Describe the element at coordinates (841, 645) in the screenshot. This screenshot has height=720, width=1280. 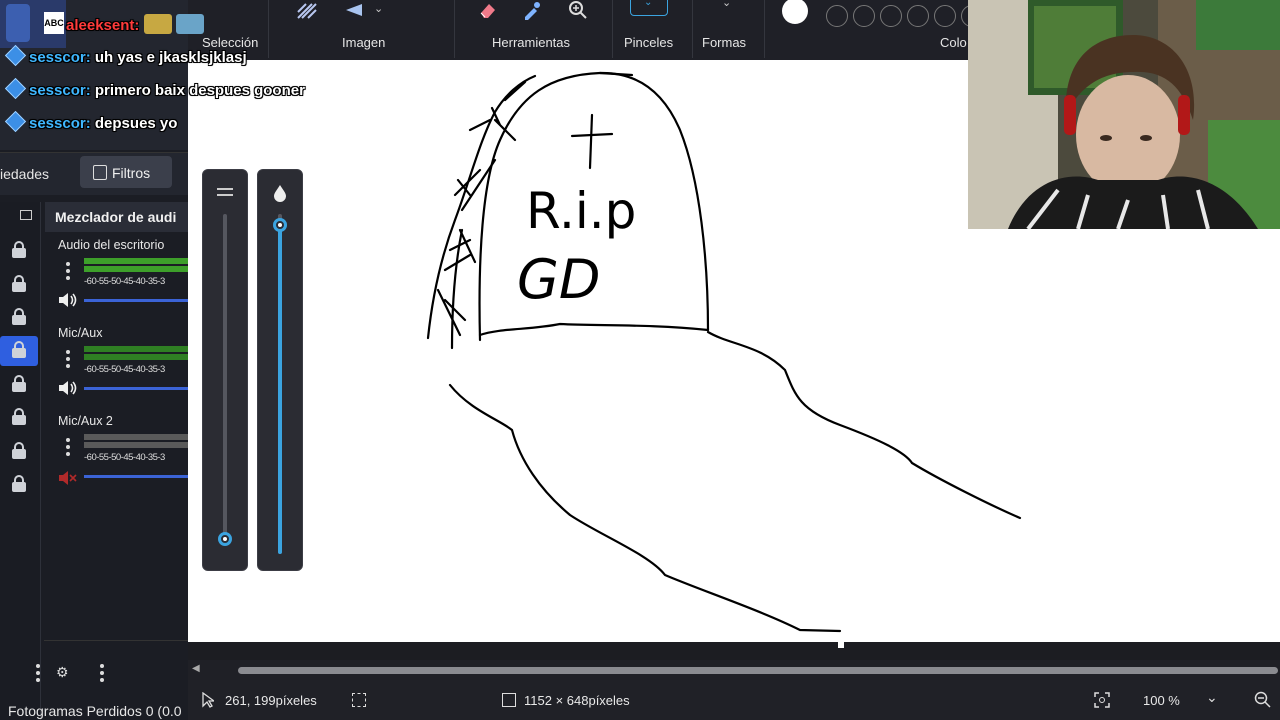
I see `resize-handle` at that location.